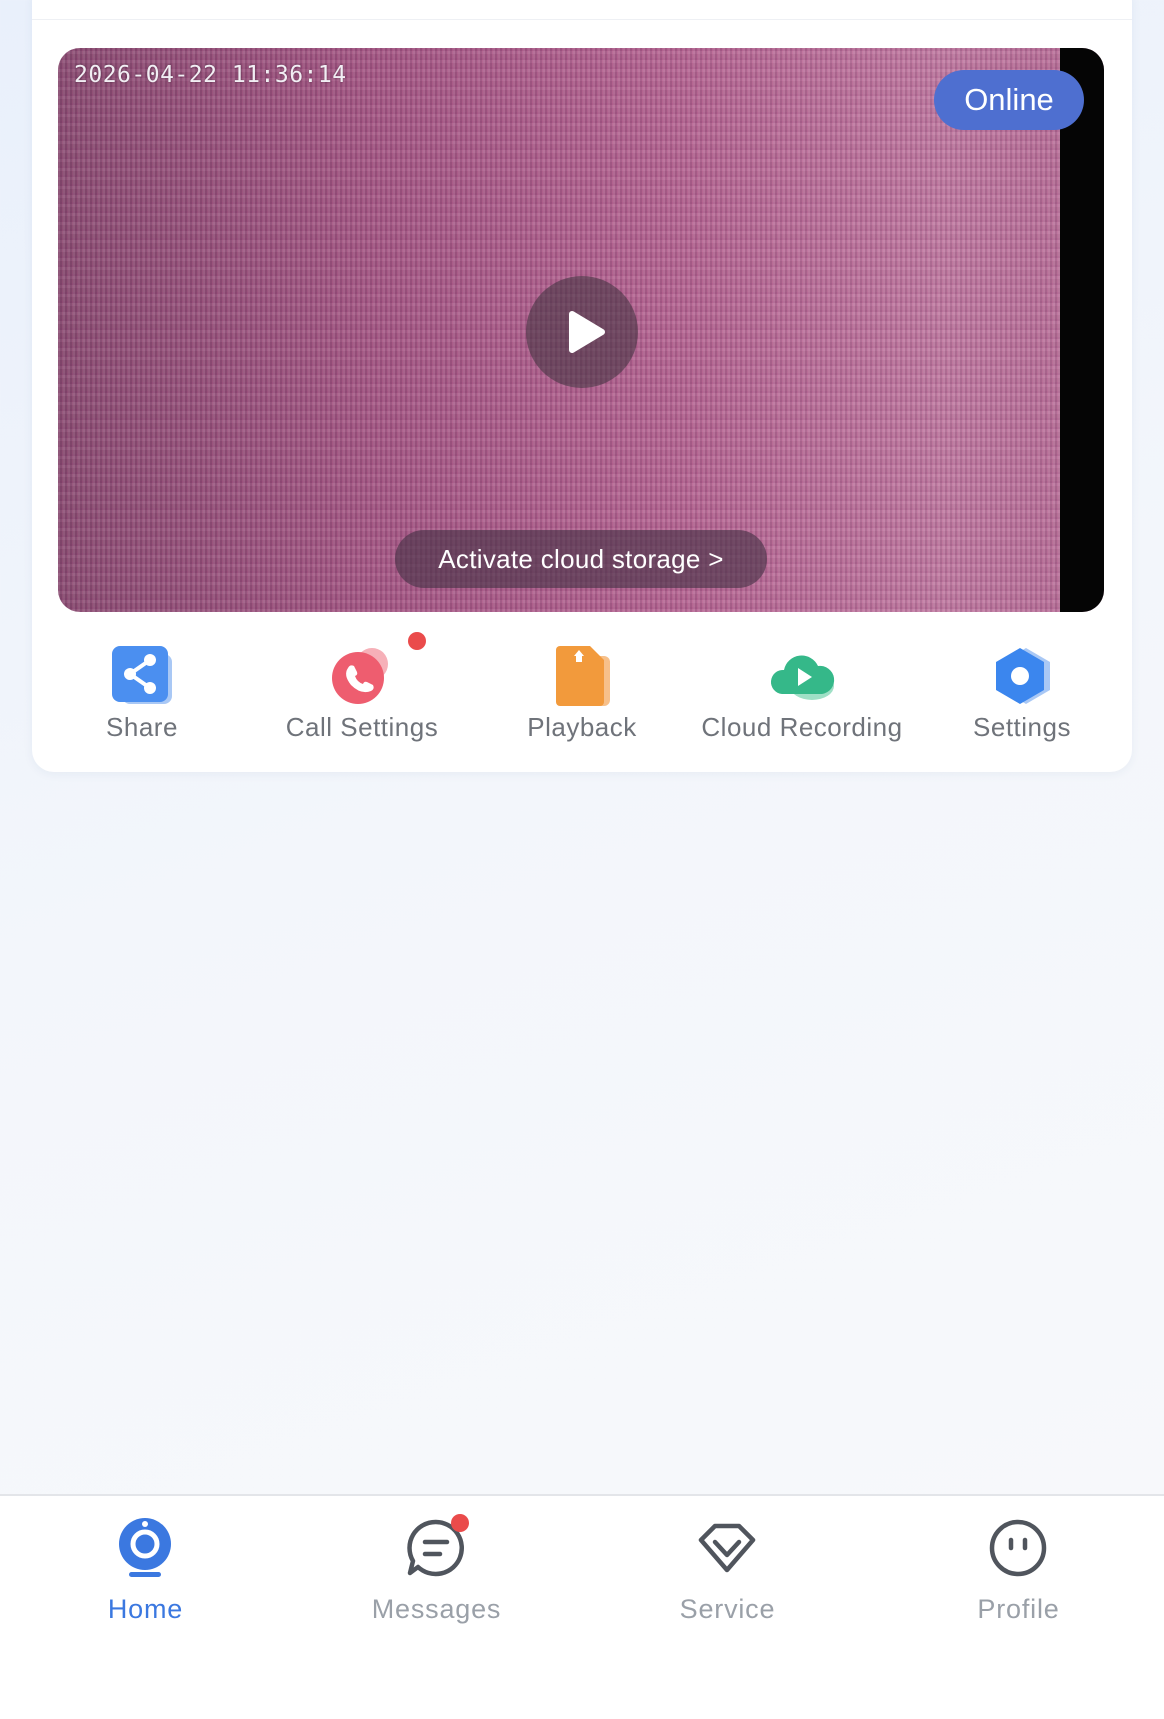  Describe the element at coordinates (145, 1547) in the screenshot. I see `camera-home-icon` at that location.